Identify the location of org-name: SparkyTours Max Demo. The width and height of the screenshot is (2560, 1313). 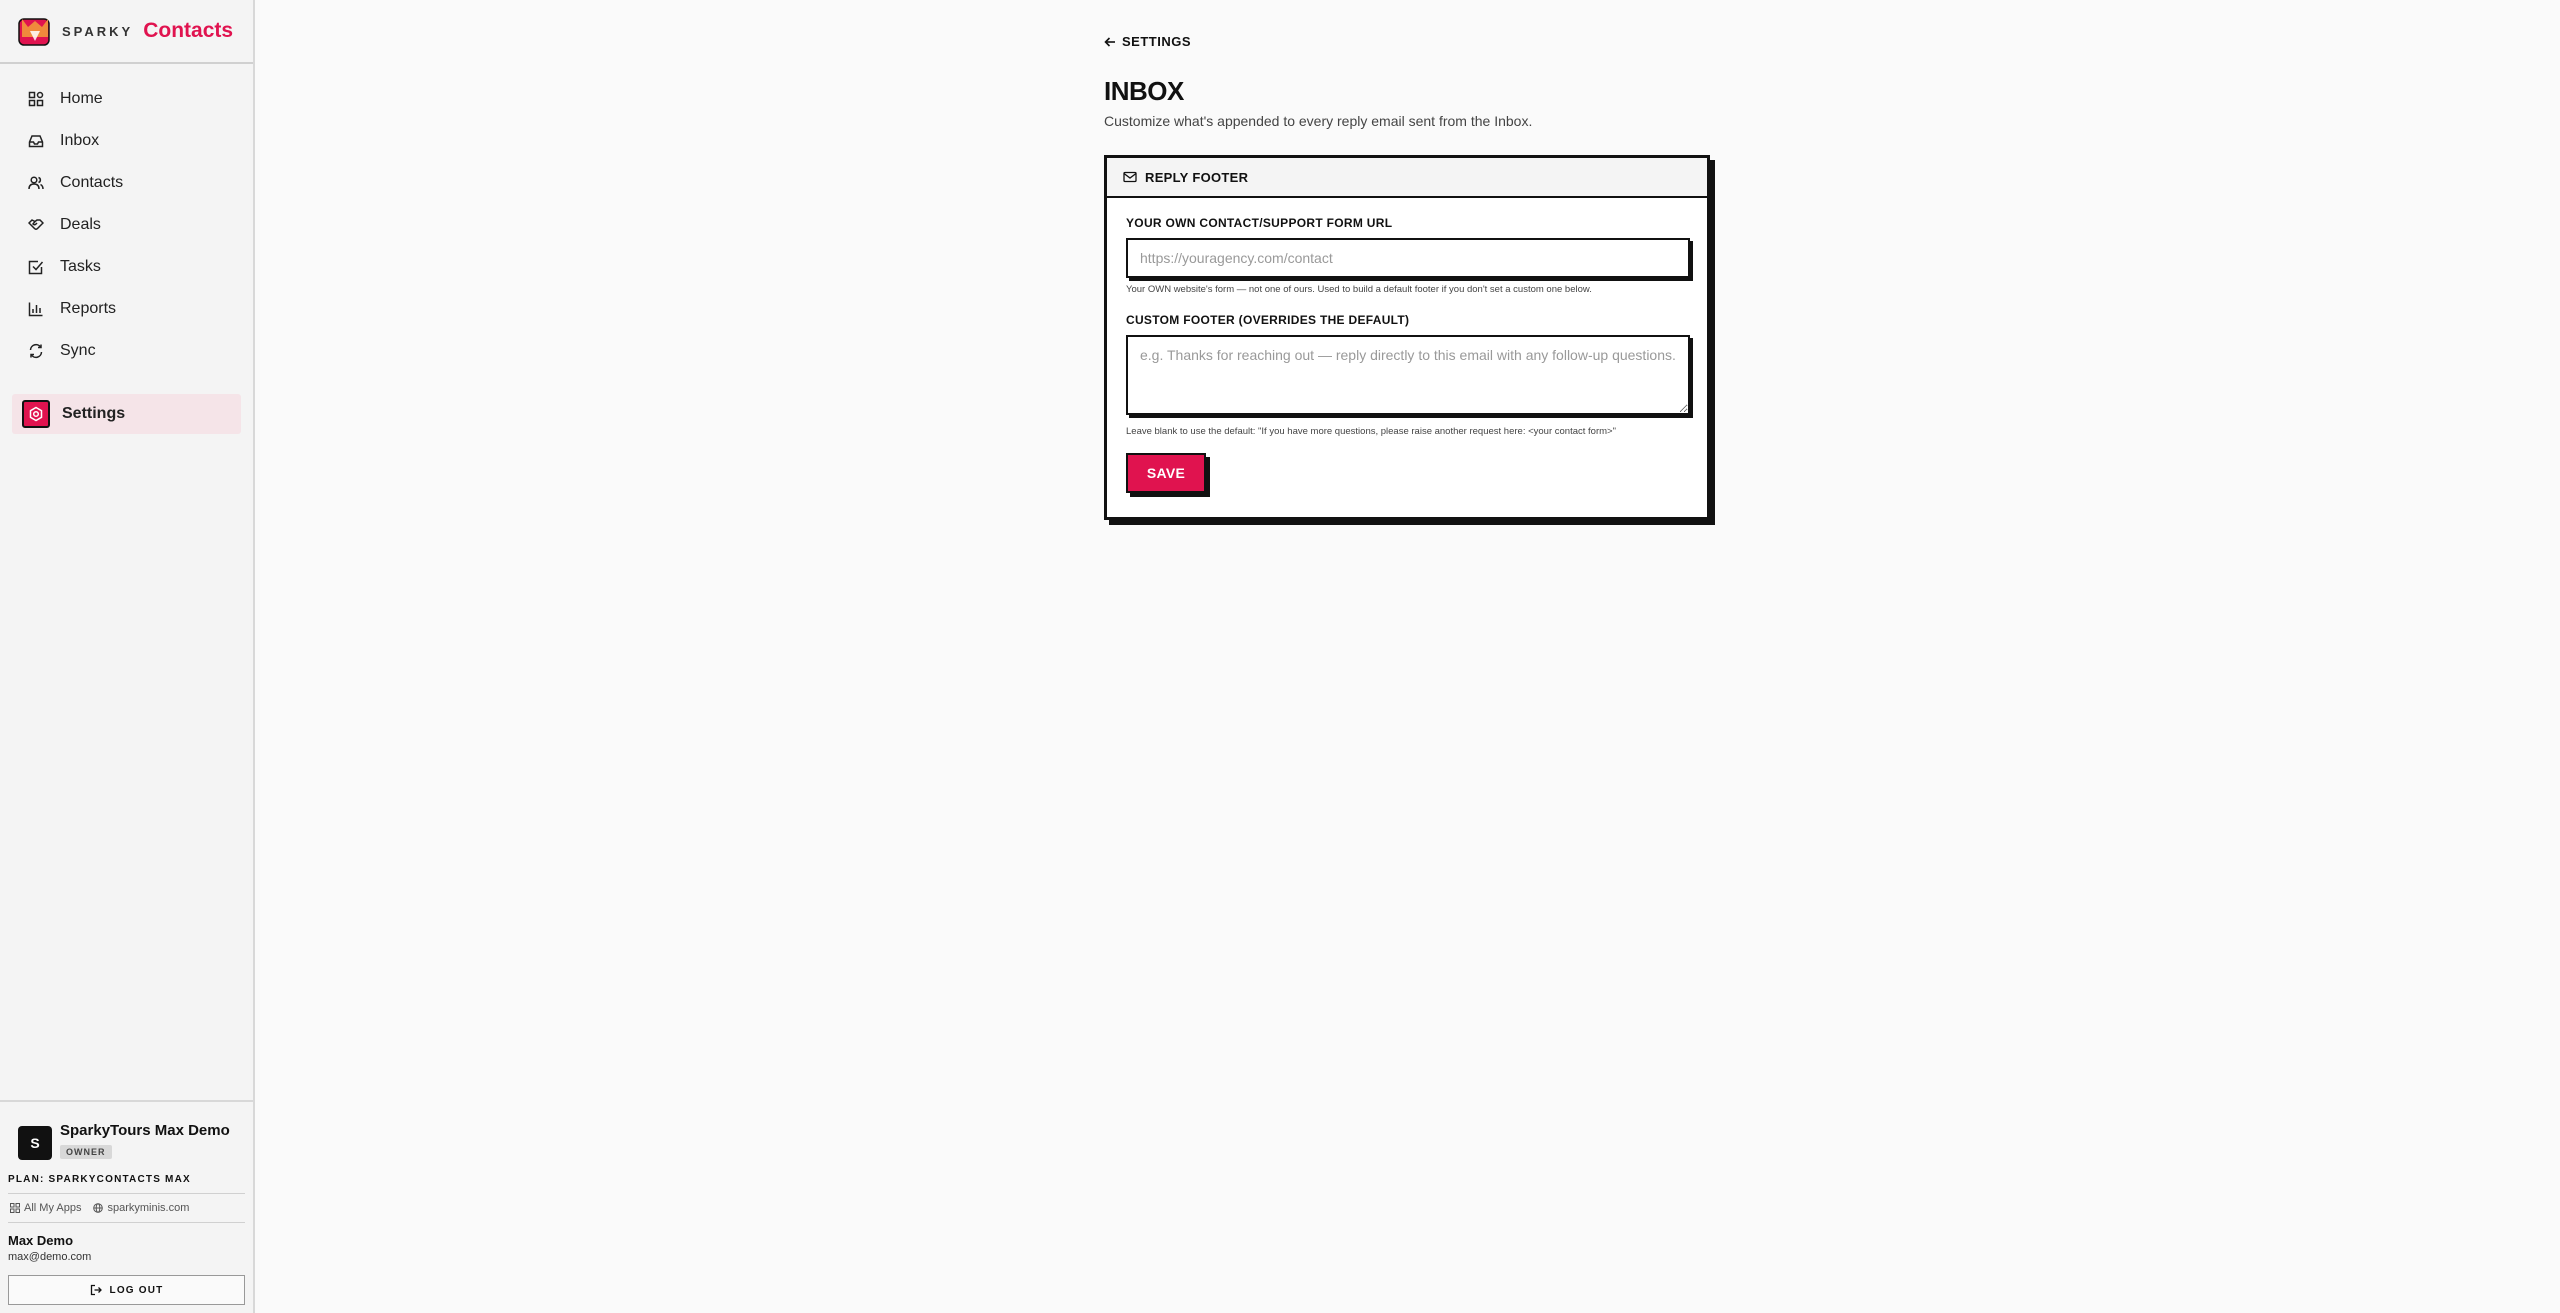
(145, 1130).